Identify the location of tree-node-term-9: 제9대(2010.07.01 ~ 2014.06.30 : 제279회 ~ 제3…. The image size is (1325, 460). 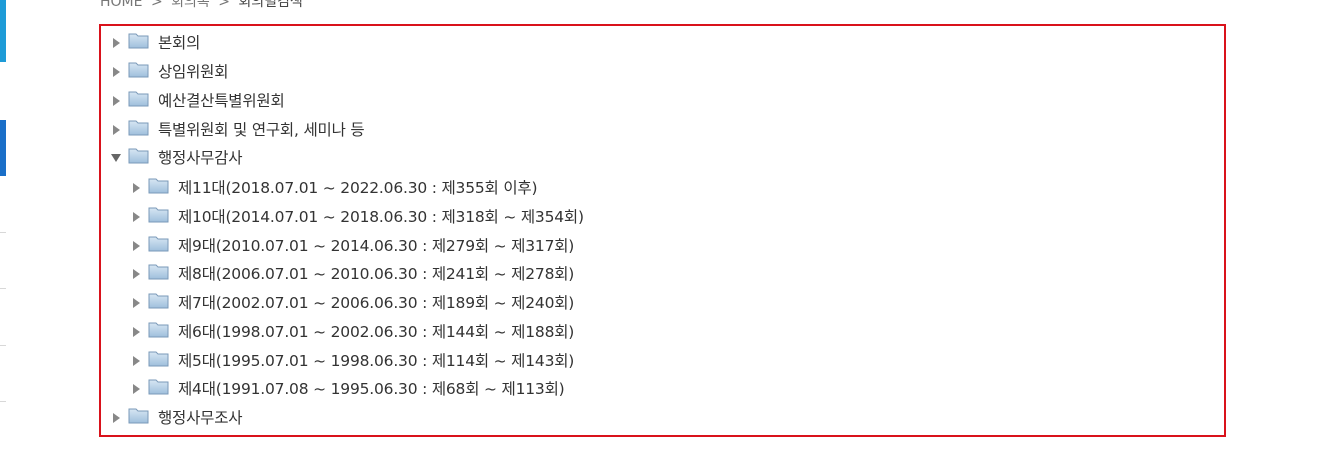
(352, 246).